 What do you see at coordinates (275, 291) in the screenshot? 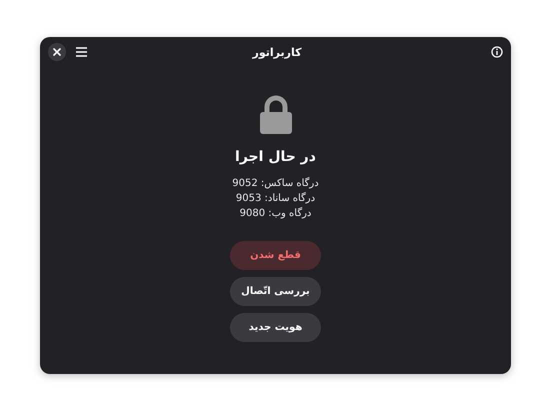
I see `action-button: بررسی اتّصال` at bounding box center [275, 291].